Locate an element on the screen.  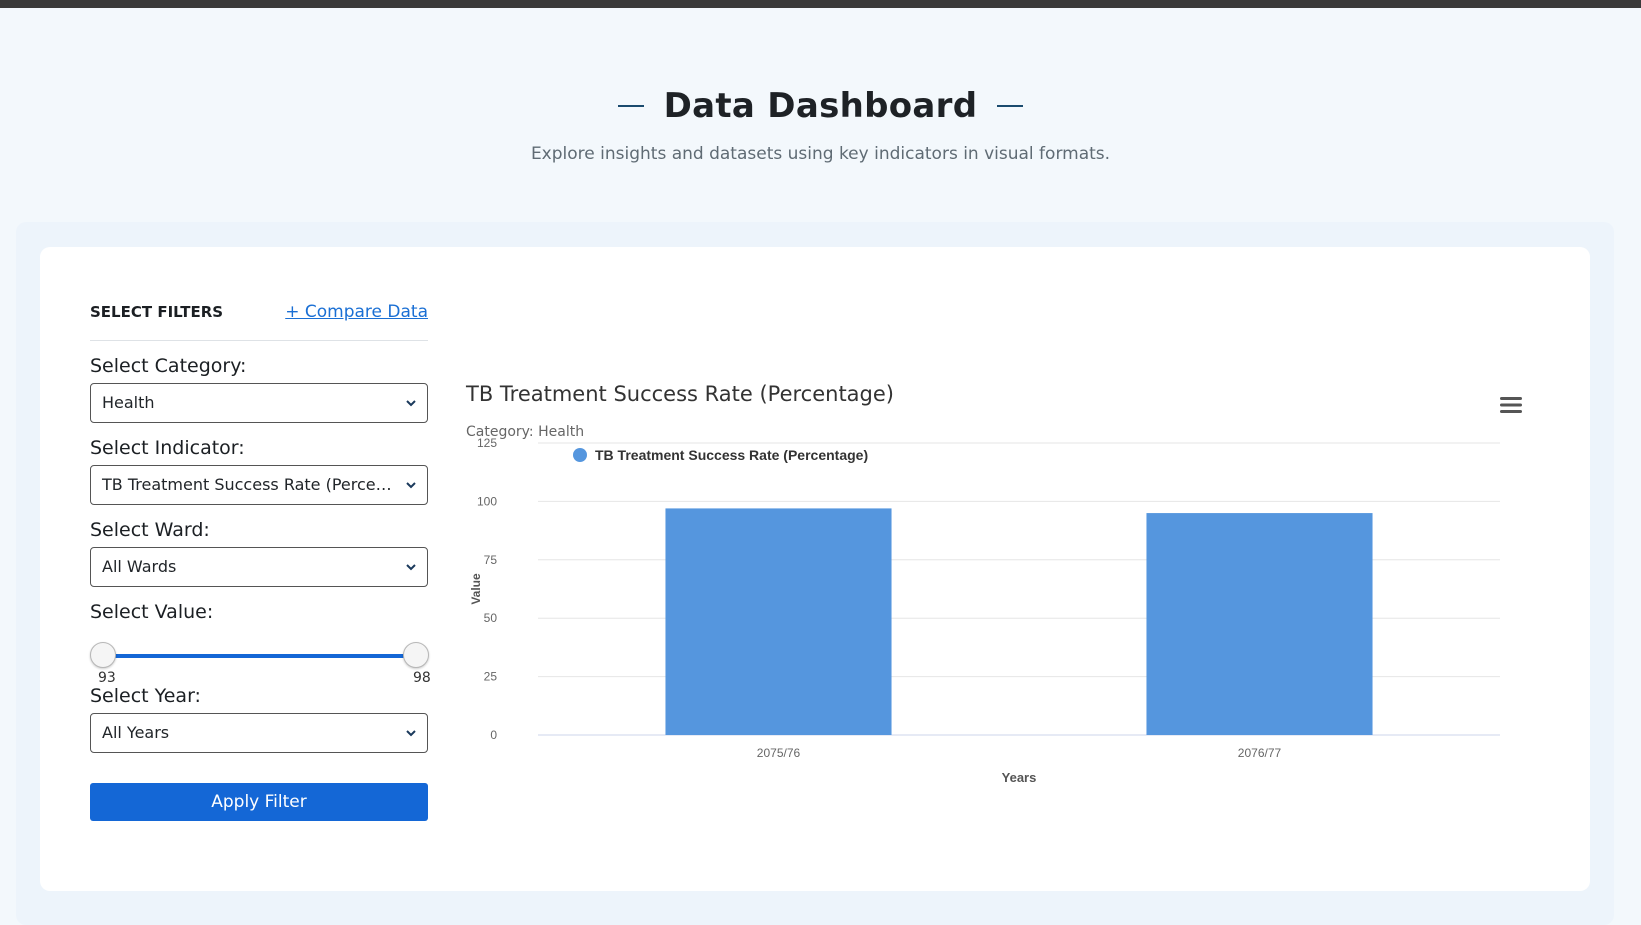
x-tick-label: 2075/76 is located at coordinates (779, 753).